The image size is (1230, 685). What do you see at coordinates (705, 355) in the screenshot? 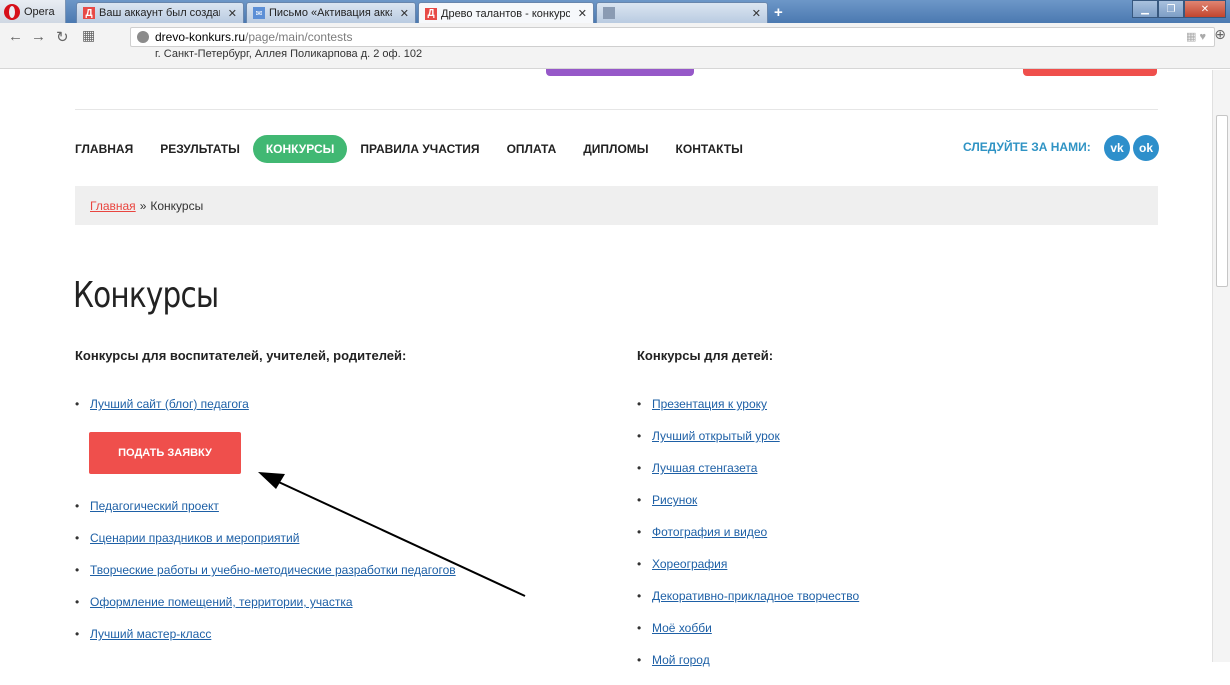
I see `kids-contests-heading: Конкурсы для детей:` at bounding box center [705, 355].